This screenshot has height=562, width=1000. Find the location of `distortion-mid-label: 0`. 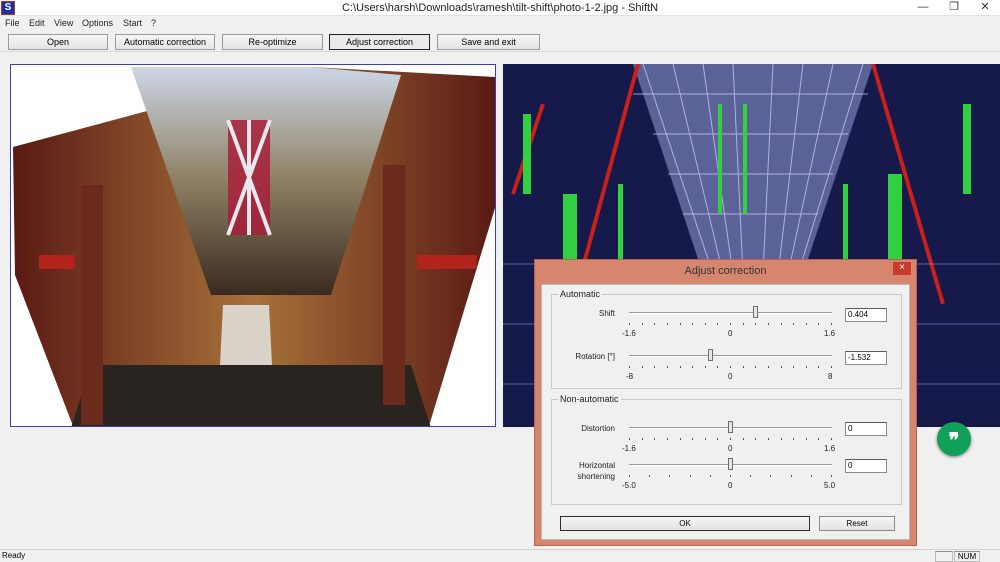

distortion-mid-label: 0 is located at coordinates (730, 448).